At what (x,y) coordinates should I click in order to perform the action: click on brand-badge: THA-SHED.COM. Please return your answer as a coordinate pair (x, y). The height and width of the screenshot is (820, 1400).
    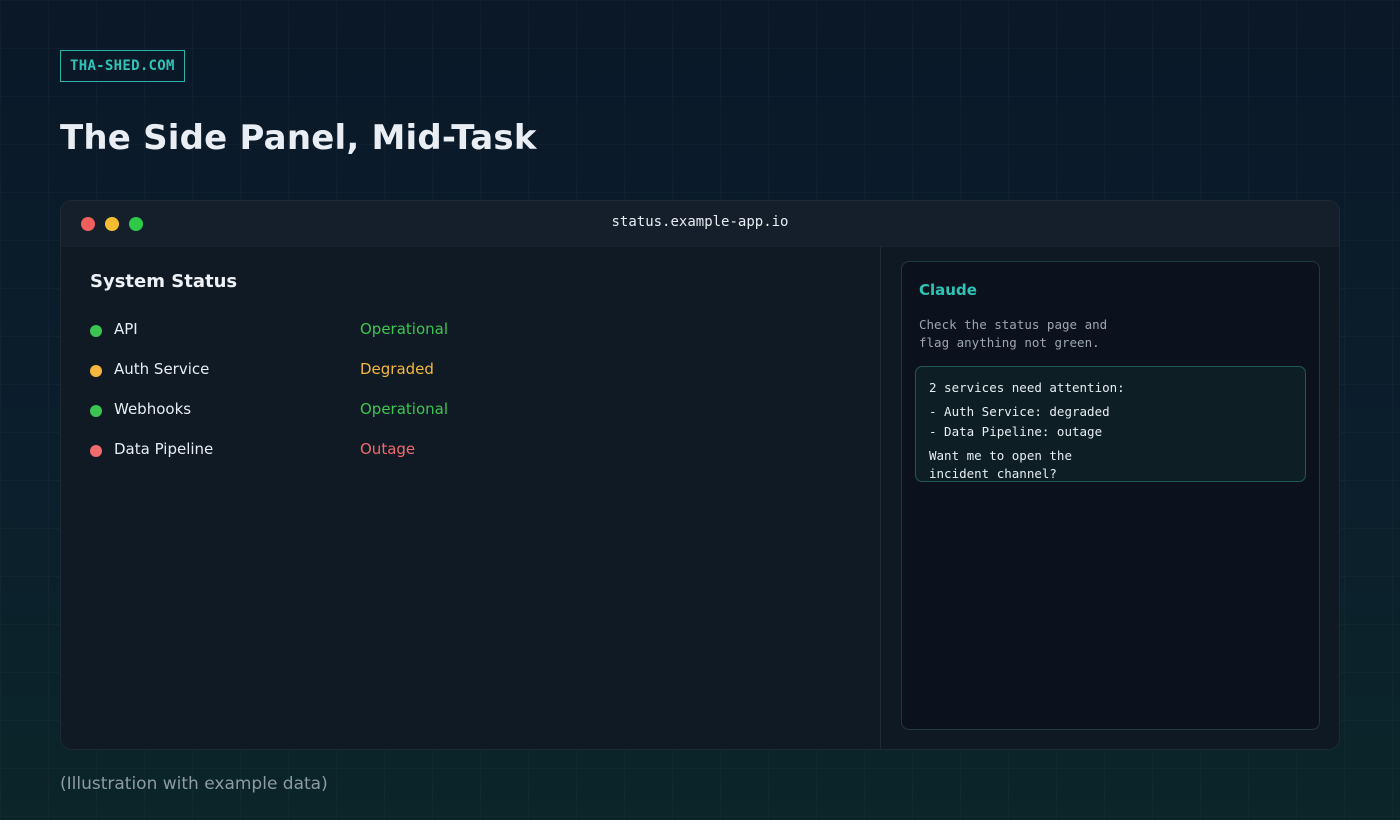
    Looking at the image, I should click on (122, 66).